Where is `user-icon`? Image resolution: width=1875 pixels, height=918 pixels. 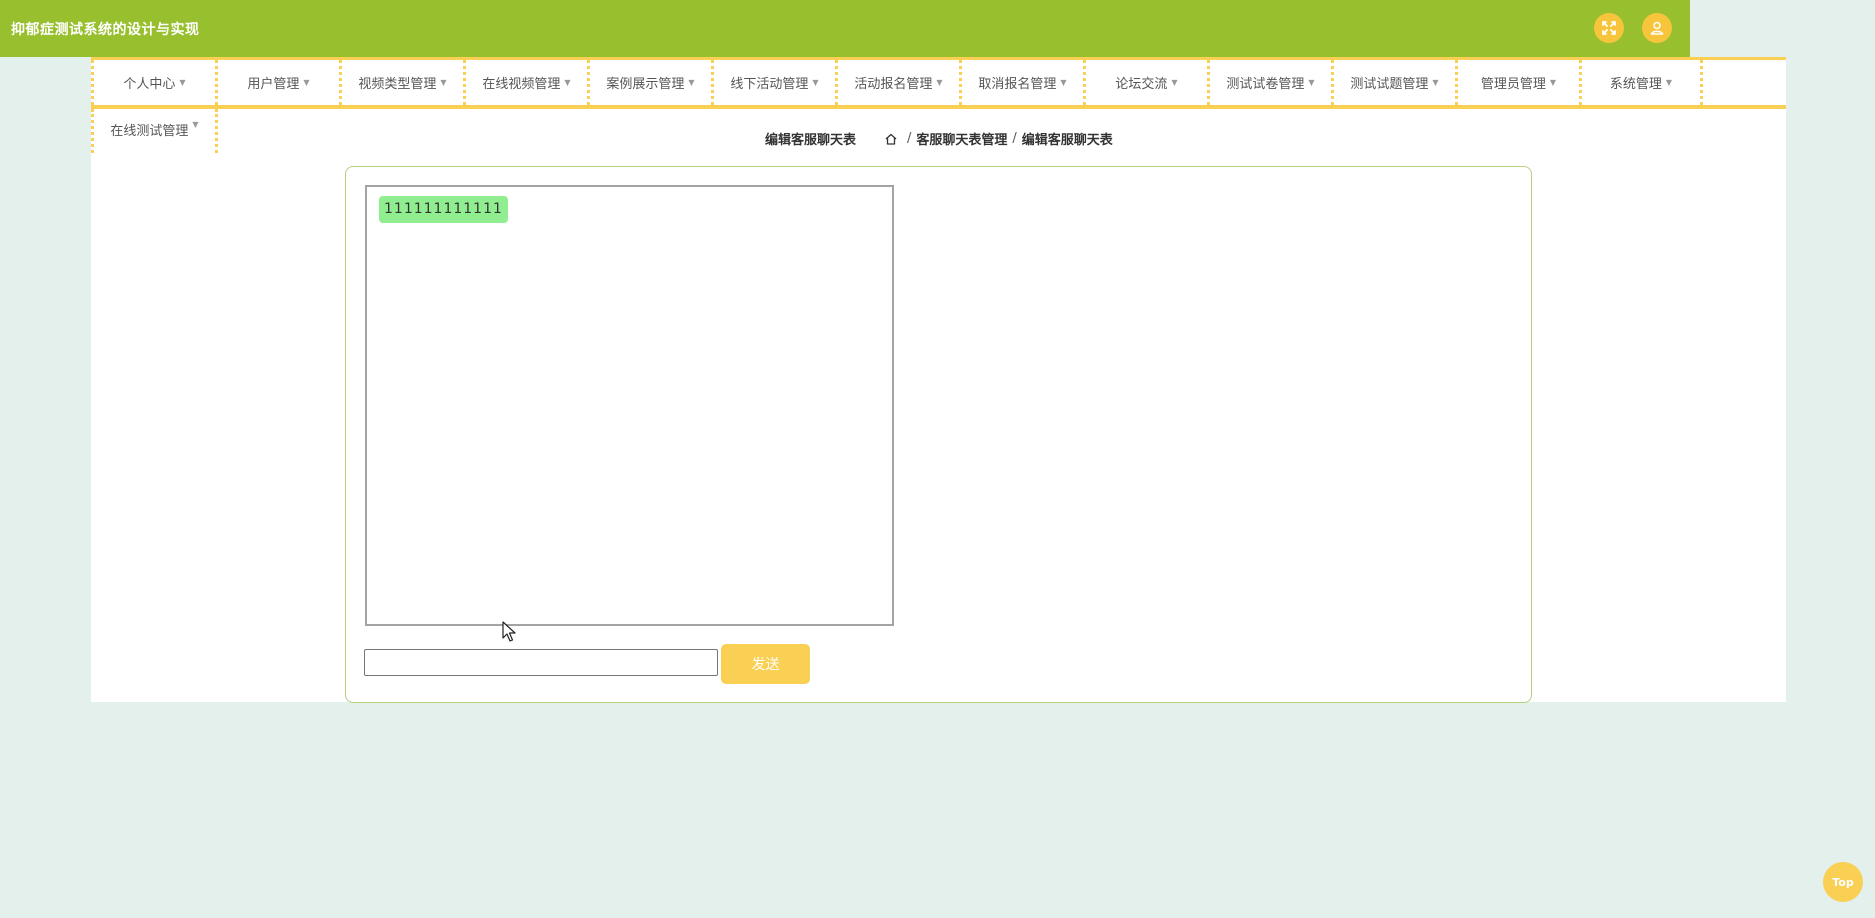
user-icon is located at coordinates (1657, 28).